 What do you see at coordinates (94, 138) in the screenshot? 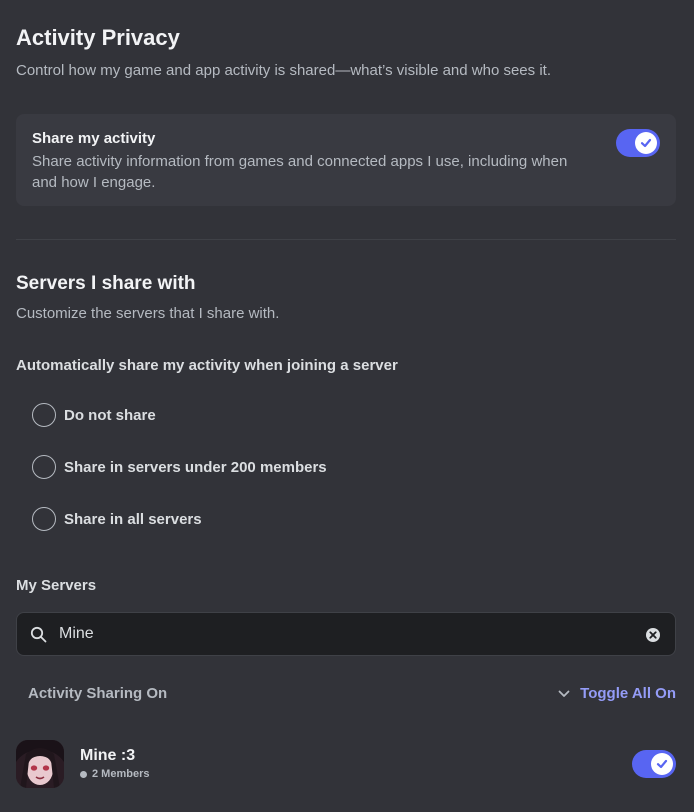
I see `share-activity-title: Share my activity` at bounding box center [94, 138].